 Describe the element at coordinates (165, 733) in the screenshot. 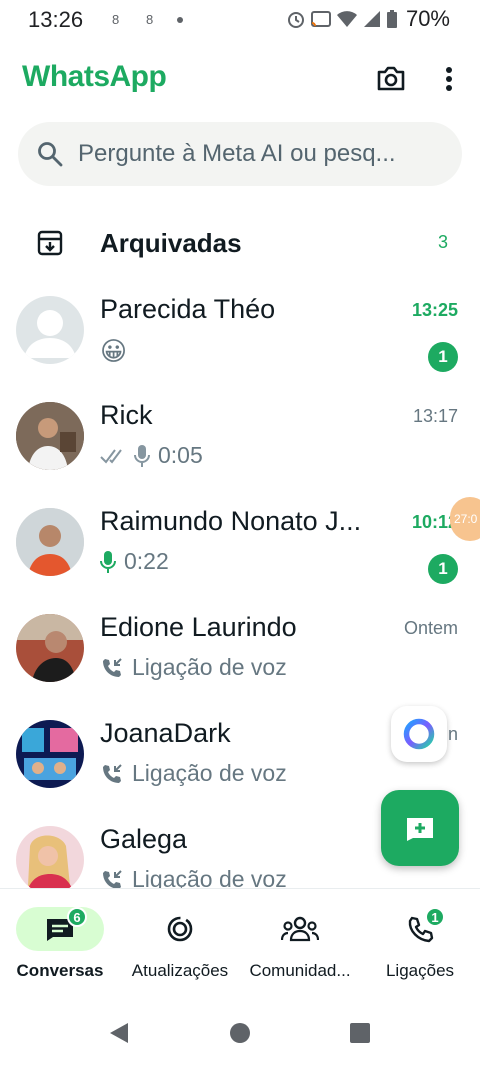

I see `chat-name: JoanaDark` at that location.